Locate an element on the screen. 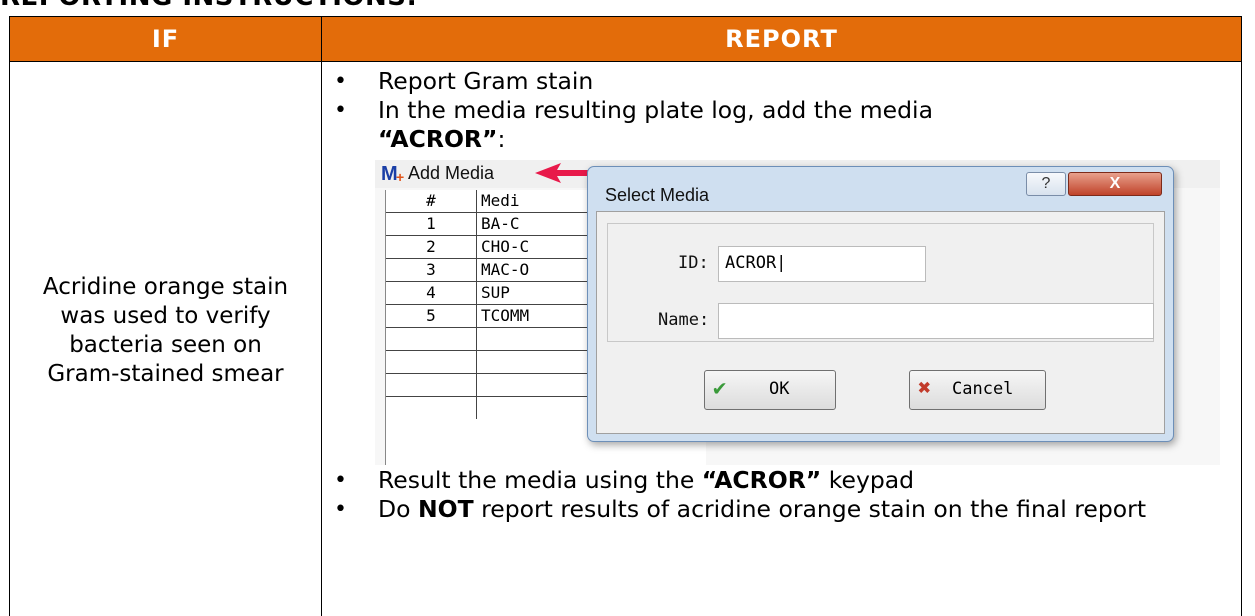 This screenshot has height=616, width=1255. table-header-row: IF REPORT is located at coordinates (626, 39).